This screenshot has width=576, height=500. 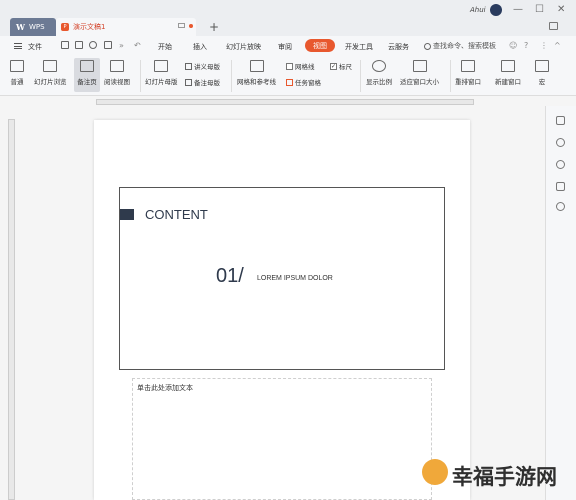 What do you see at coordinates (560, 142) in the screenshot?
I see `share-icon` at bounding box center [560, 142].